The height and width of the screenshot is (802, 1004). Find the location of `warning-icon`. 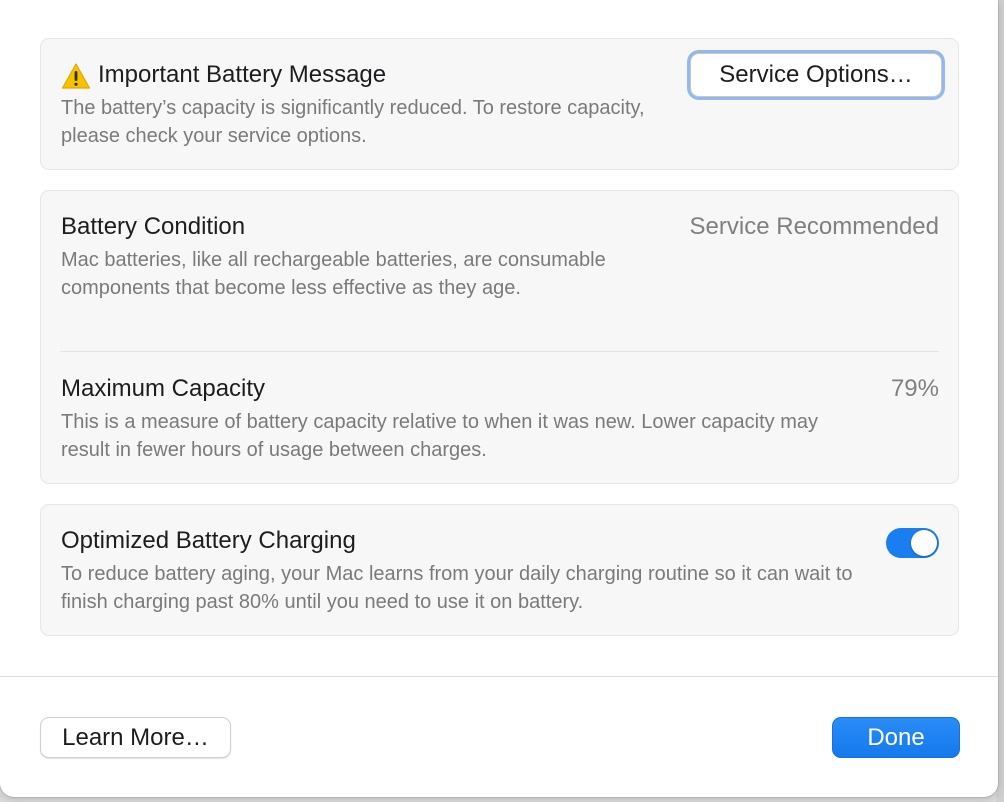

warning-icon is located at coordinates (76, 76).